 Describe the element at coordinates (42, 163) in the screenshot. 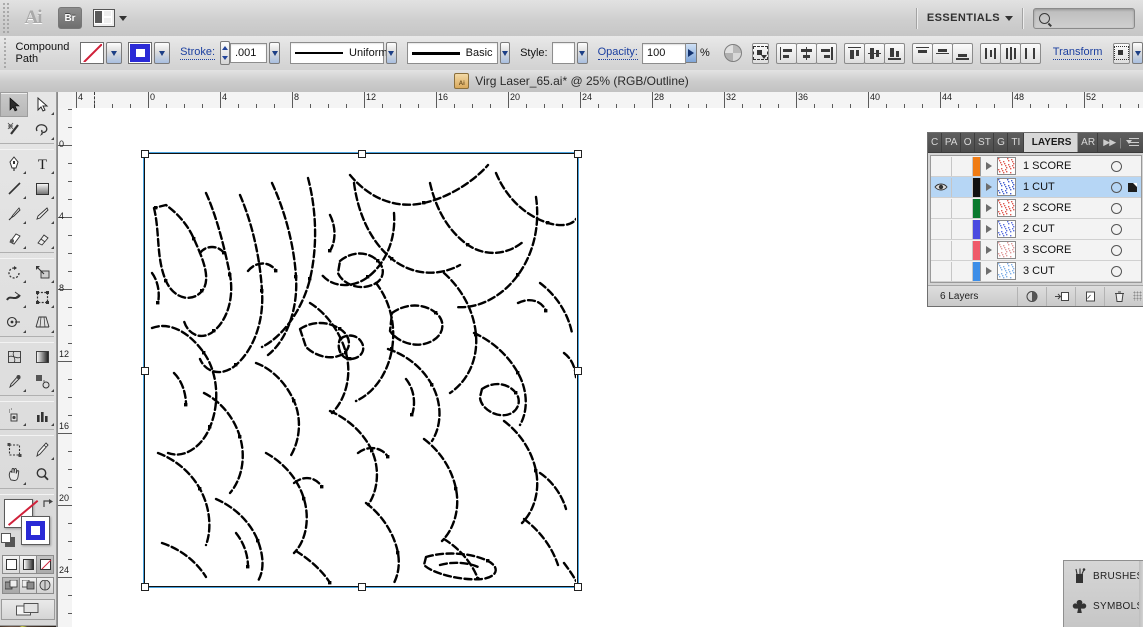

I see `type-tool: T` at that location.